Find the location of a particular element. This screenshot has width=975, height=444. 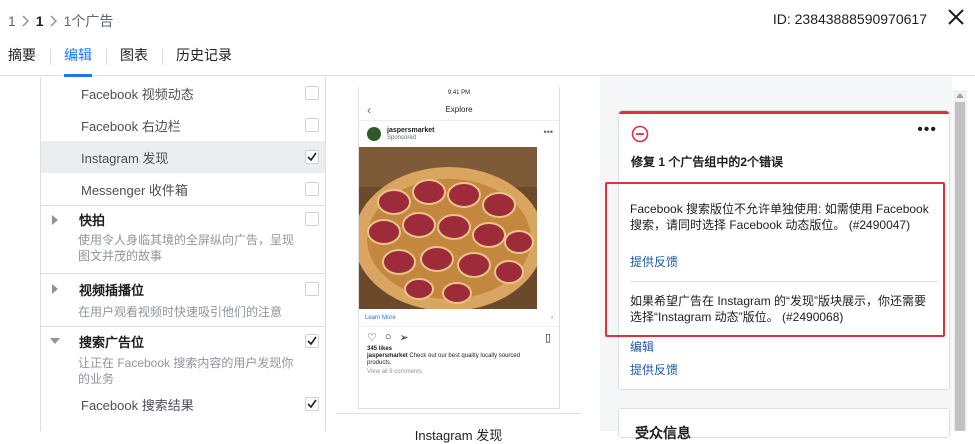

placement-label: Facebook 搜索结果 is located at coordinates (137, 405).